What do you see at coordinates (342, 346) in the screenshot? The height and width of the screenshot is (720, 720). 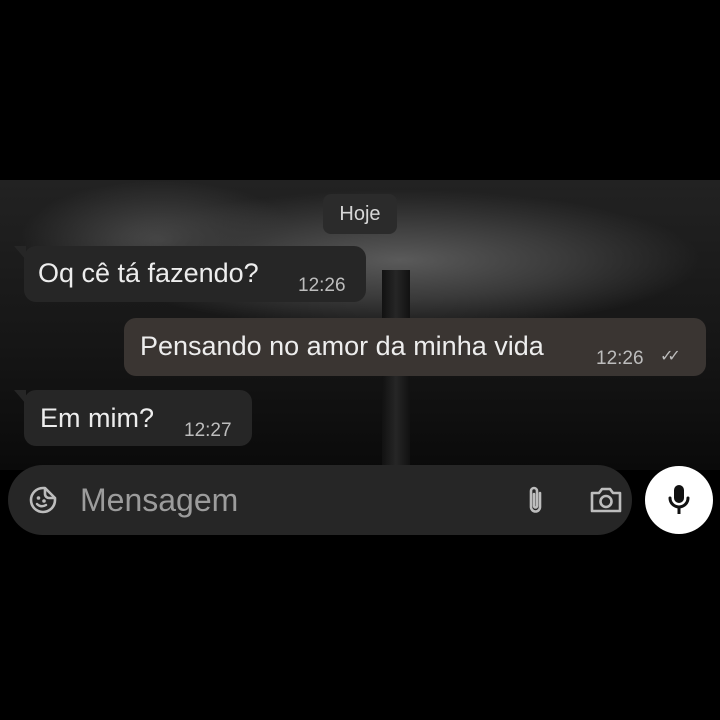 I see `message-text: Pensando no amor da minha vida` at bounding box center [342, 346].